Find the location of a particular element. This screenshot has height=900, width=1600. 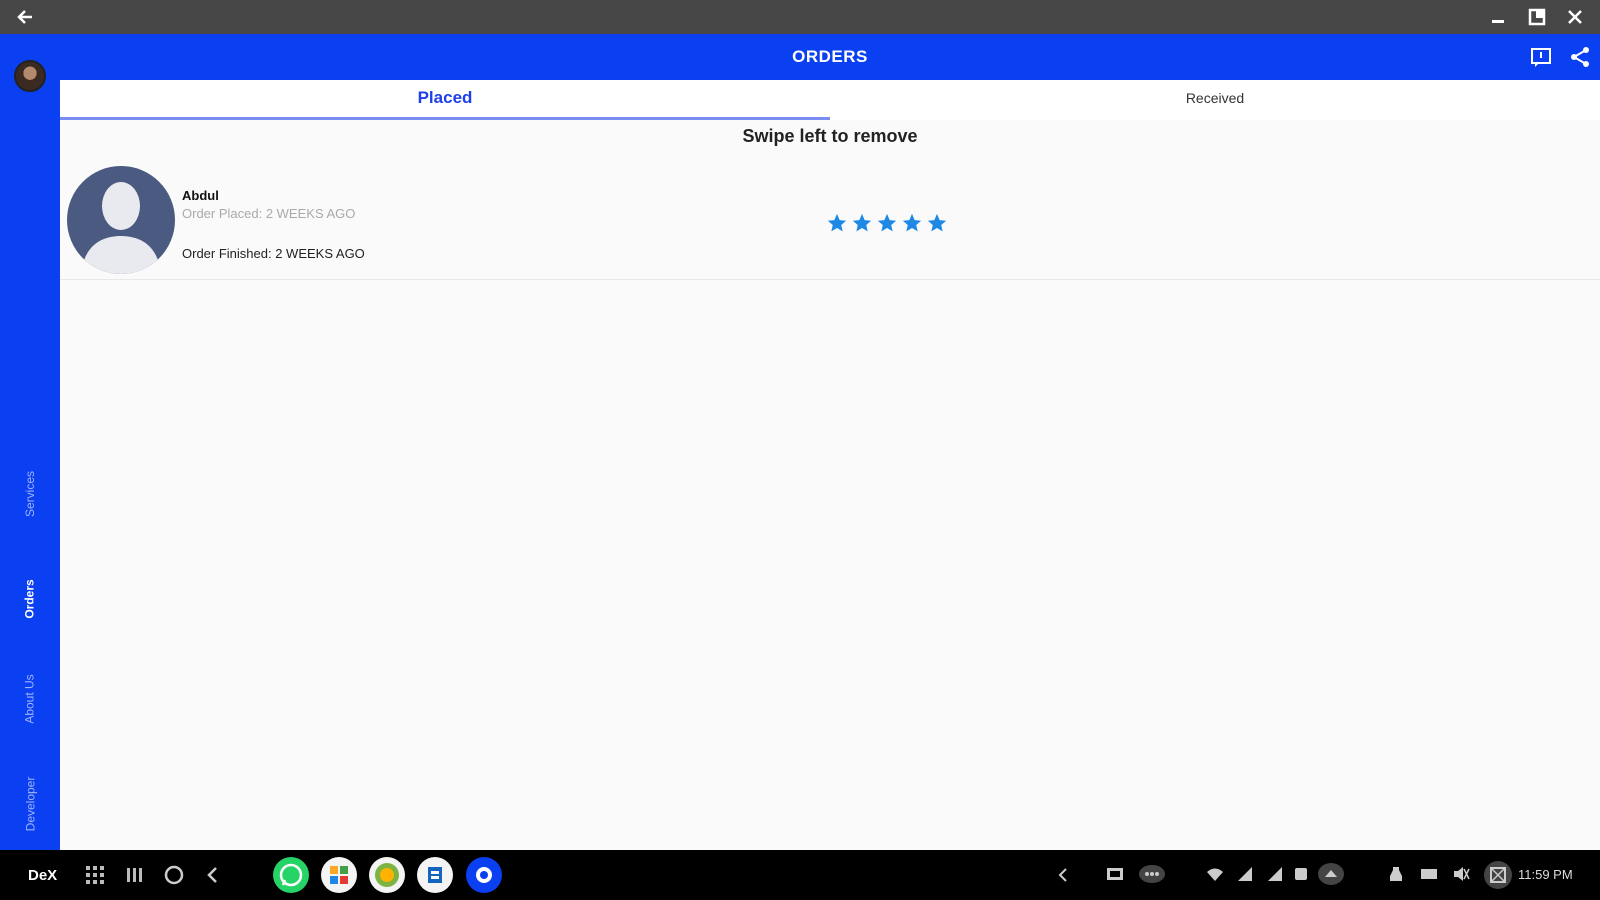

dex-brand: DeX is located at coordinates (42, 875).